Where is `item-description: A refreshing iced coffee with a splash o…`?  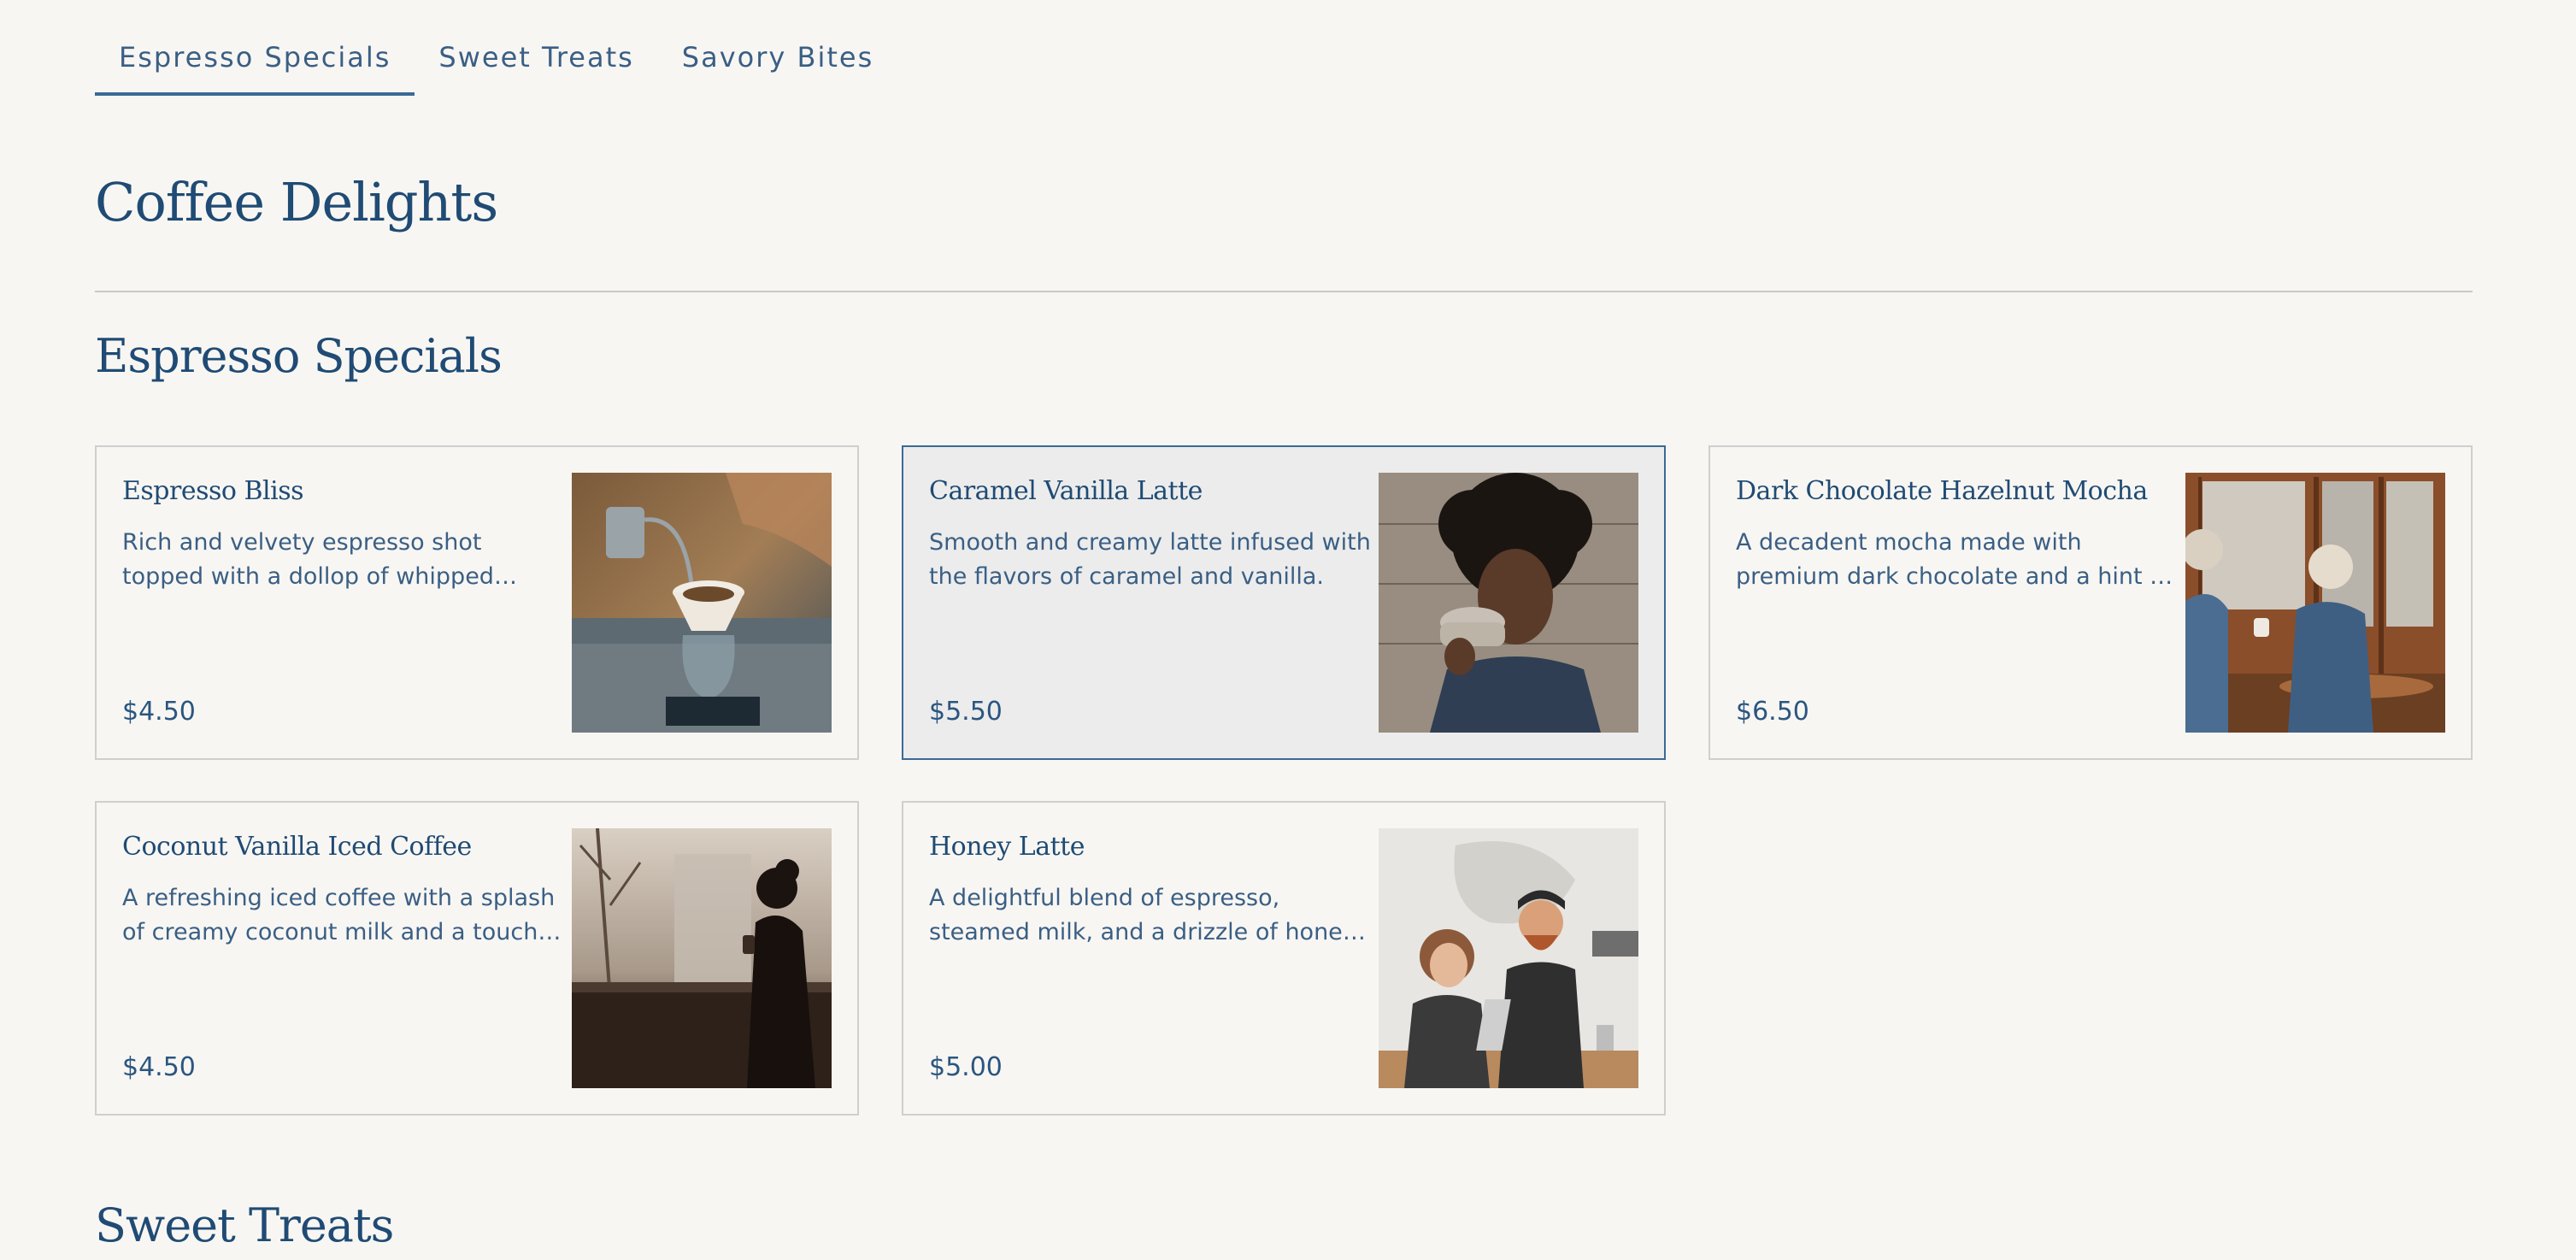
item-description: A refreshing iced coffee with a splash o… is located at coordinates (339, 915).